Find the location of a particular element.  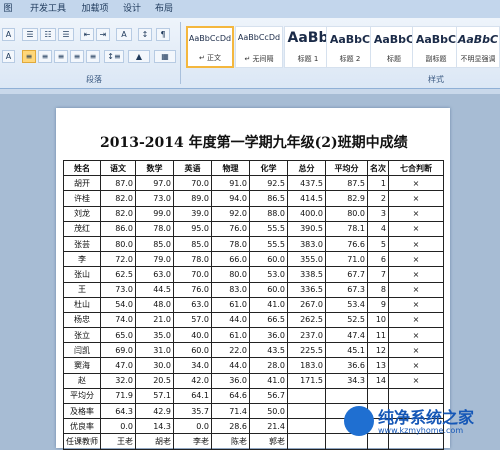

table-cell: 383.0 is located at coordinates (306, 244).